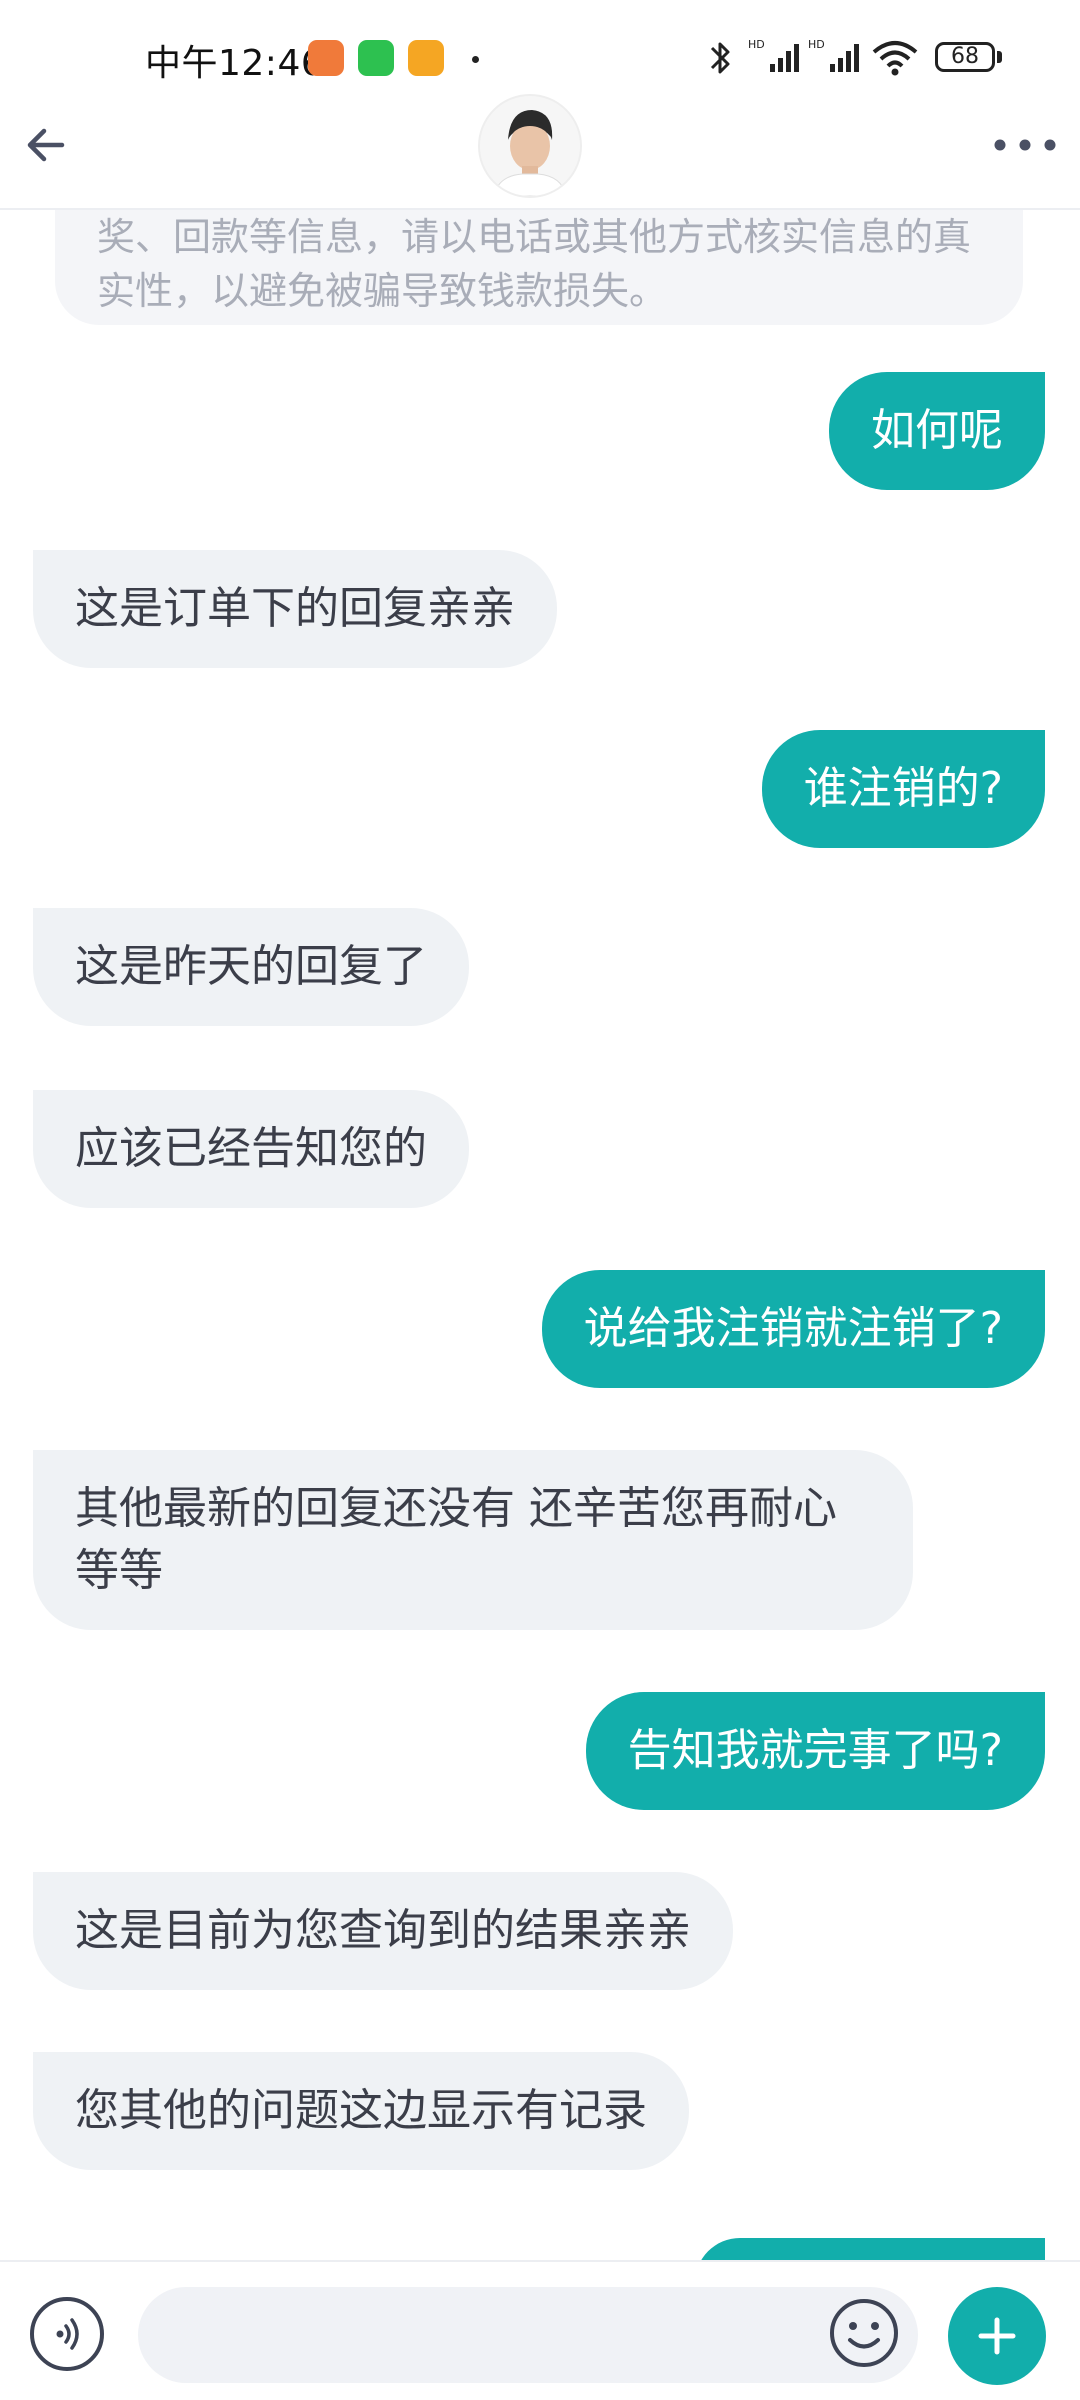  I want to click on wifi-icon, so click(895, 58).